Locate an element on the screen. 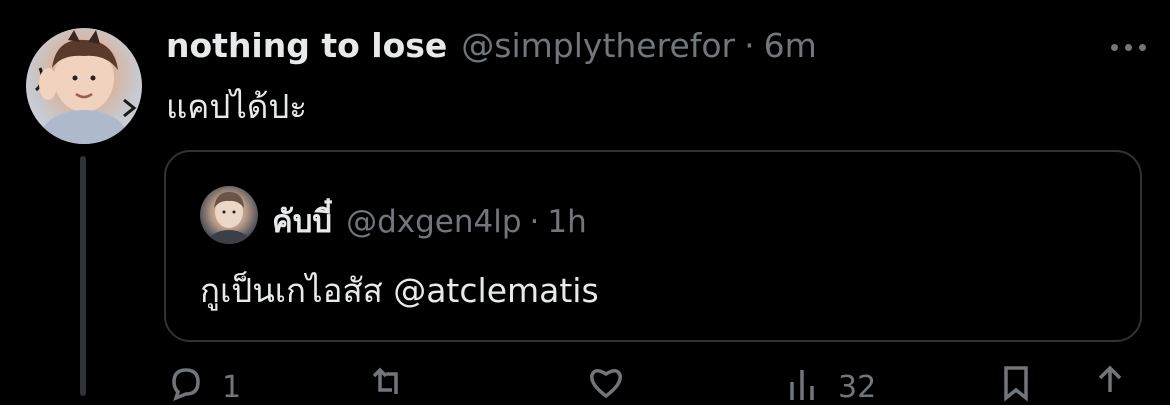  author-handle: @simplytherefor is located at coordinates (598, 45).